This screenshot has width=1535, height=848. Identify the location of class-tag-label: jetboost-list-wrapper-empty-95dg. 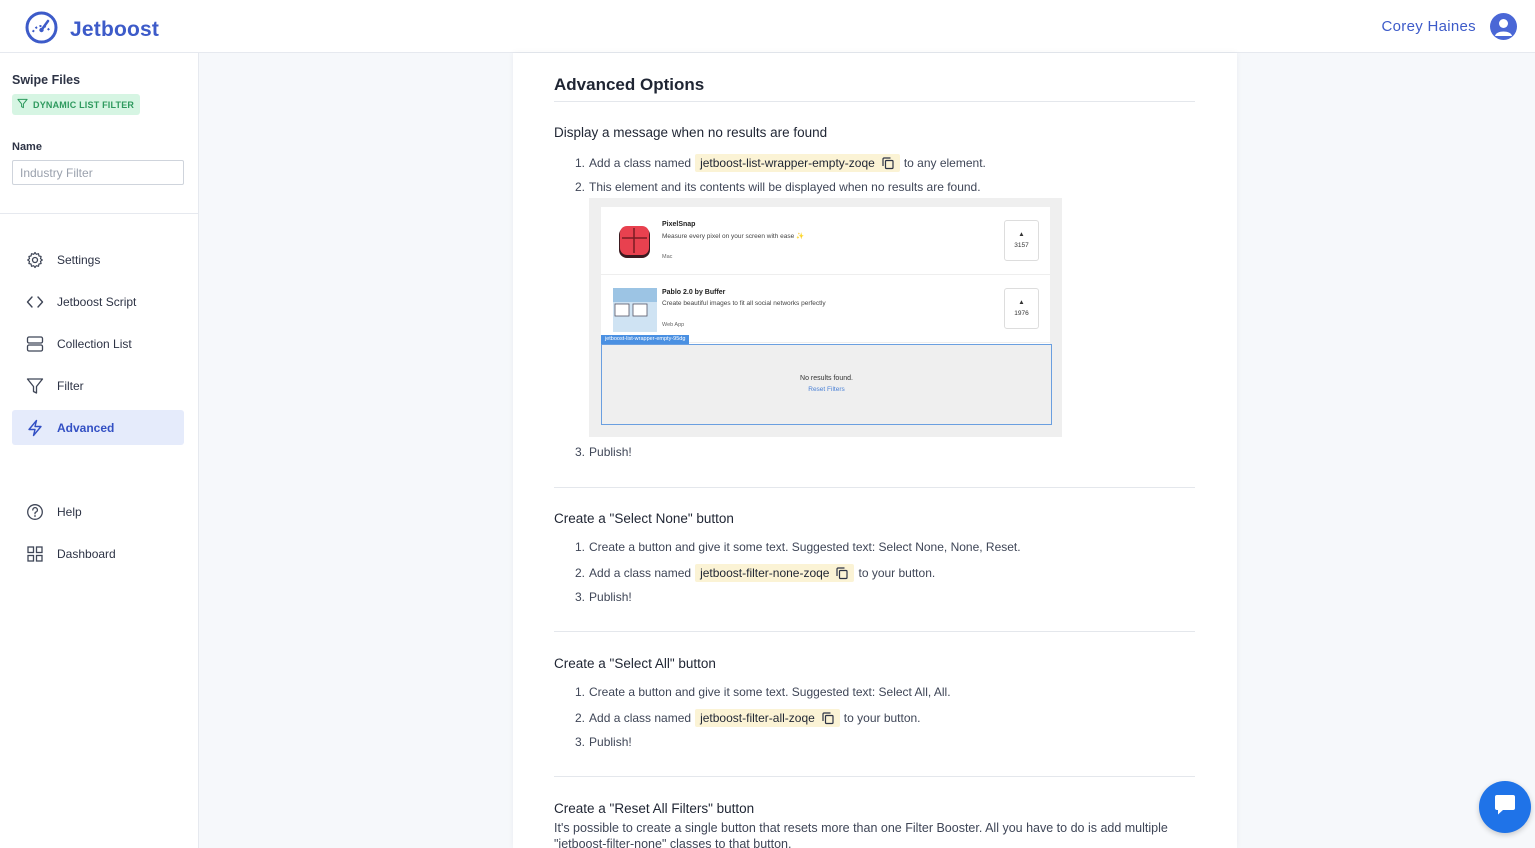
(645, 339).